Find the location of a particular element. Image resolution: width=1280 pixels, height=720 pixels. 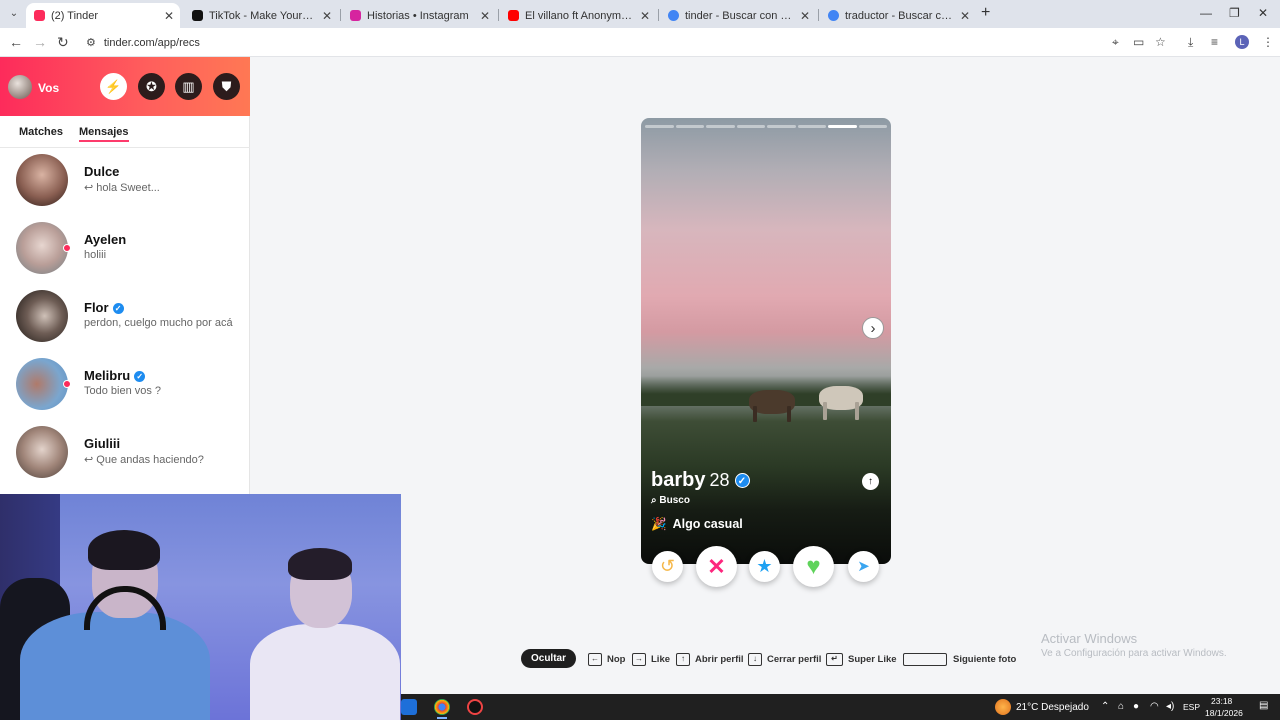

outlook-app-icon is located at coordinates (409, 707).